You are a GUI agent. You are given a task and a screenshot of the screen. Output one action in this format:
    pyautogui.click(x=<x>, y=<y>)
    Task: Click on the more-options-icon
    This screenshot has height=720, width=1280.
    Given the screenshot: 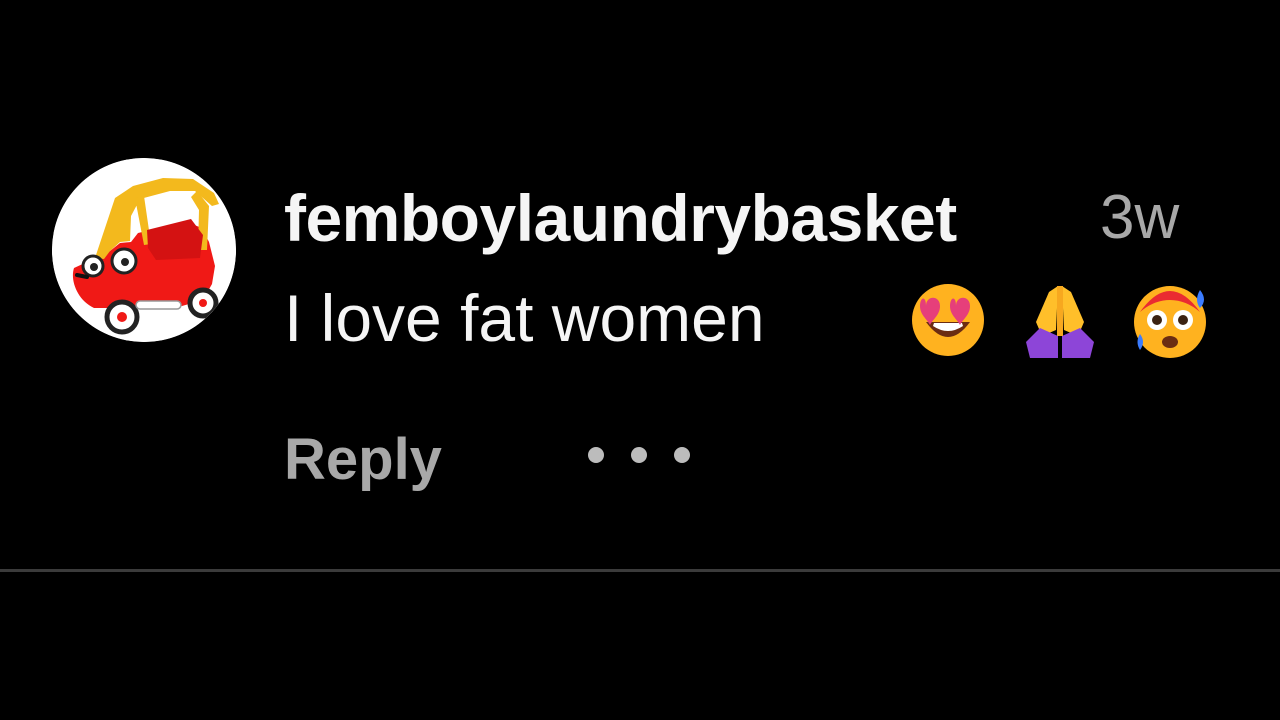 What is the action you would take?
    pyautogui.click(x=639, y=455)
    